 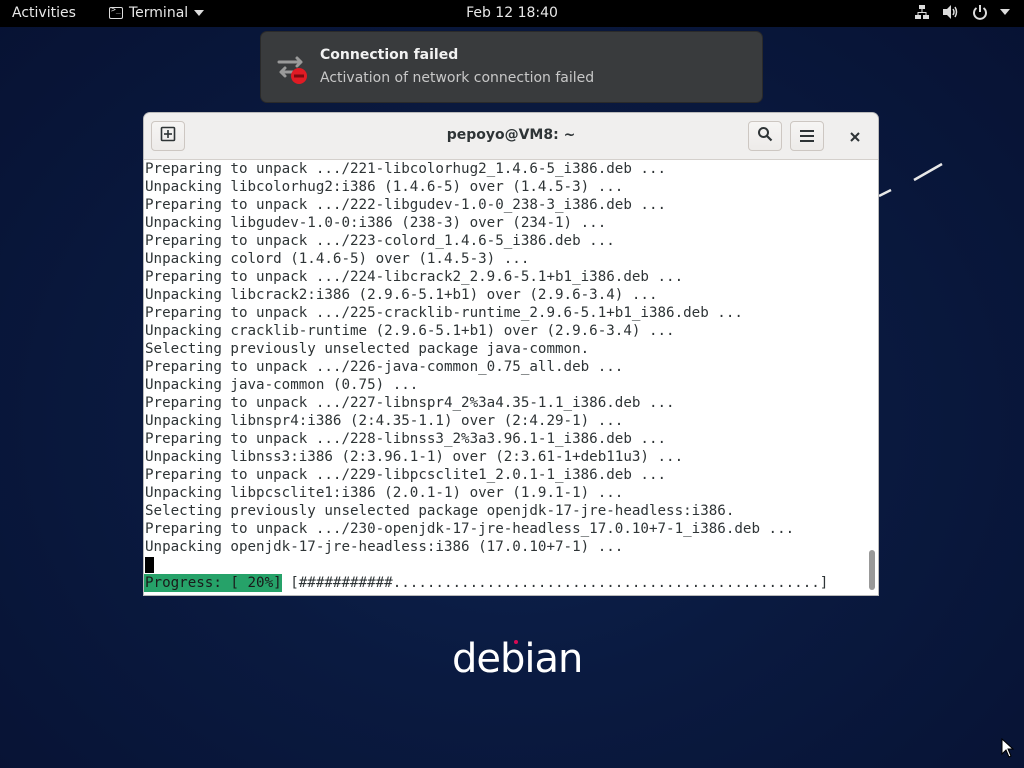 I want to click on new-tab-icon, so click(x=168, y=136).